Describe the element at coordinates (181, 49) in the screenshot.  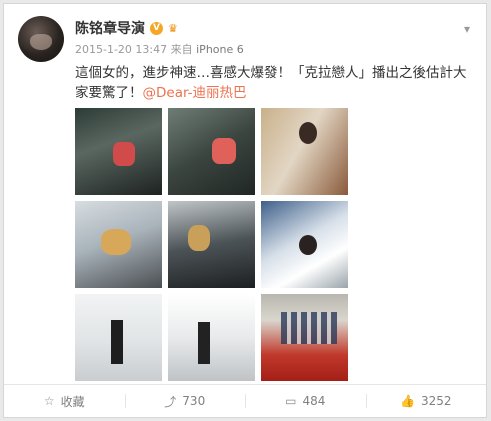
I see `source-prefix: 来自` at that location.